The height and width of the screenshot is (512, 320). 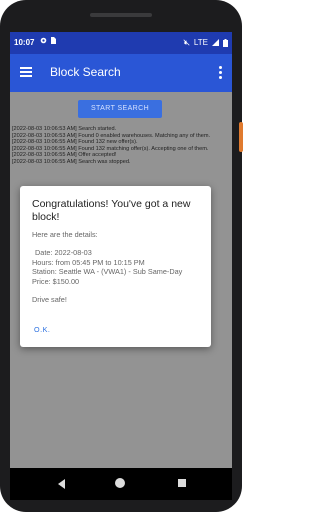 I want to click on navigation-bar, so click(x=121, y=484).